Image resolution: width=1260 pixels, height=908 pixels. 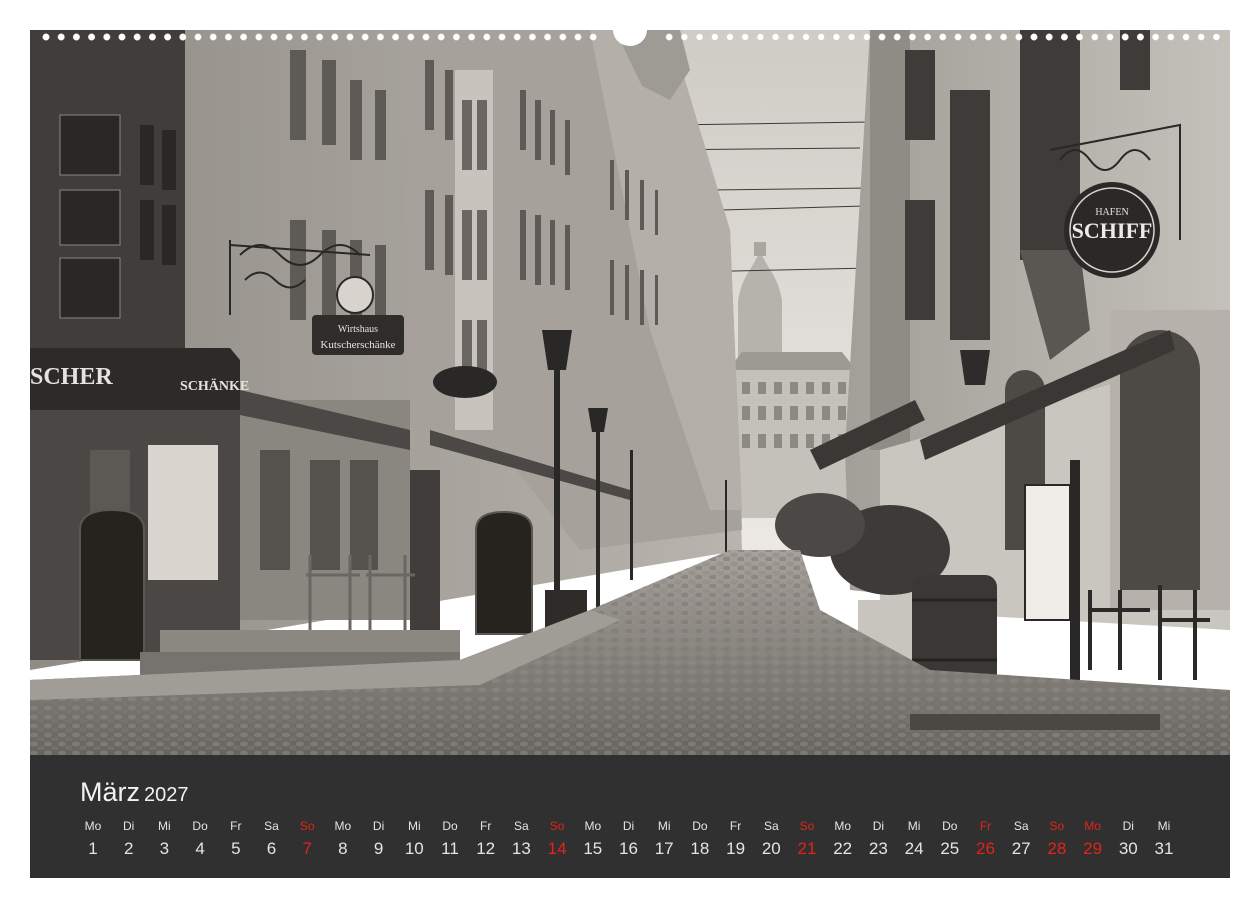 What do you see at coordinates (807, 848) in the screenshot?
I see `day-number: 21` at bounding box center [807, 848].